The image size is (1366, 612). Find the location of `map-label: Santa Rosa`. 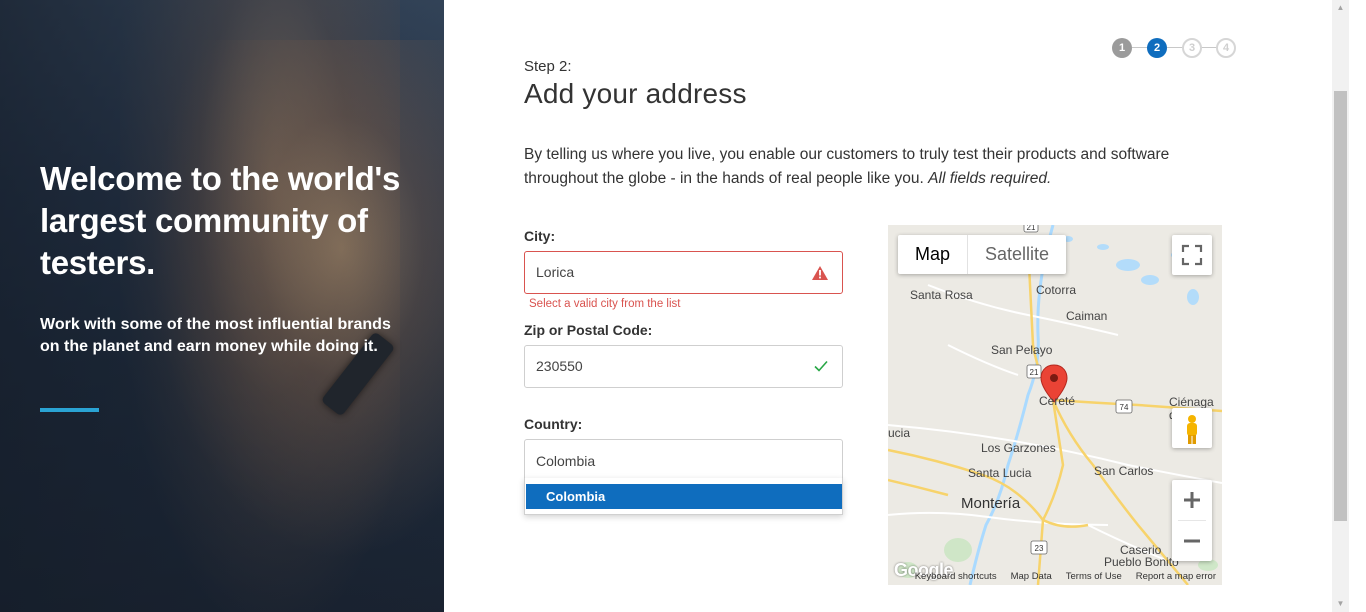

map-label: Santa Rosa is located at coordinates (941, 295).